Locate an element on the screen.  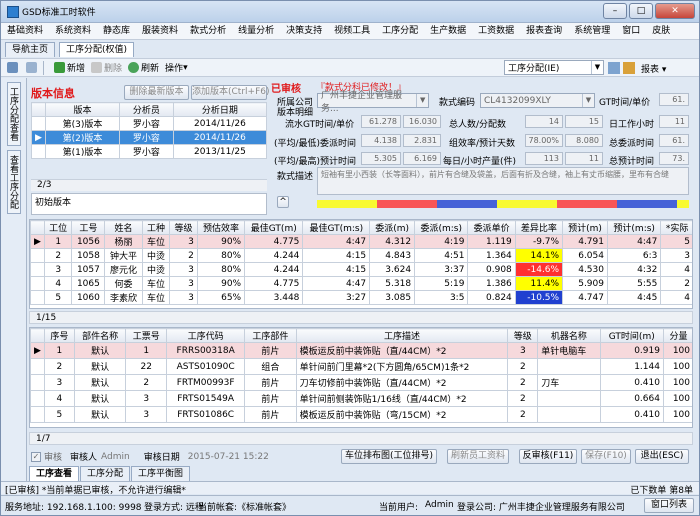
column-header: *实际 is located at coordinates (676, 227).